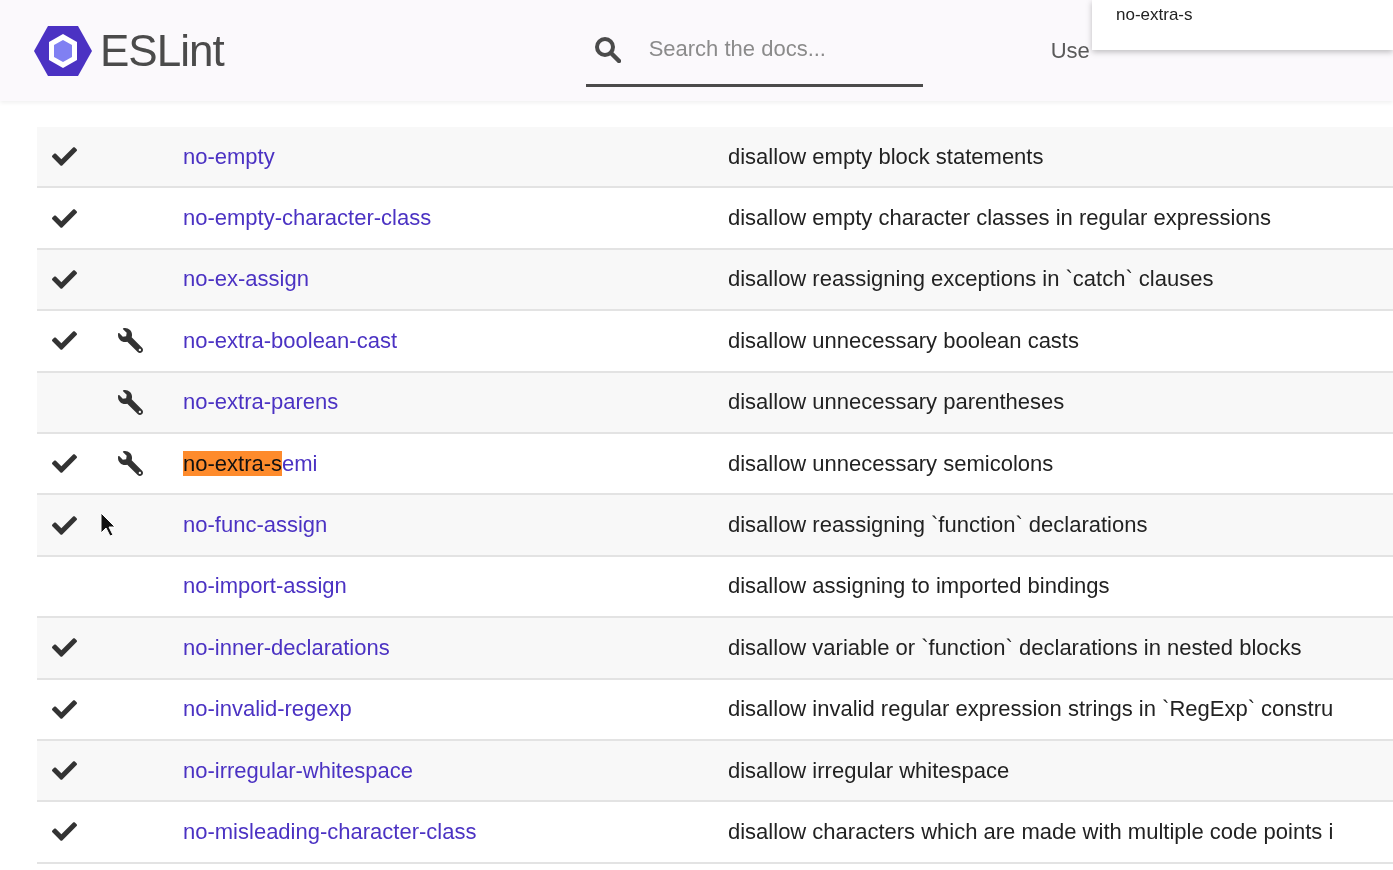 The width and height of the screenshot is (1393, 870). Describe the element at coordinates (607, 49) in the screenshot. I see `search-icon` at that location.